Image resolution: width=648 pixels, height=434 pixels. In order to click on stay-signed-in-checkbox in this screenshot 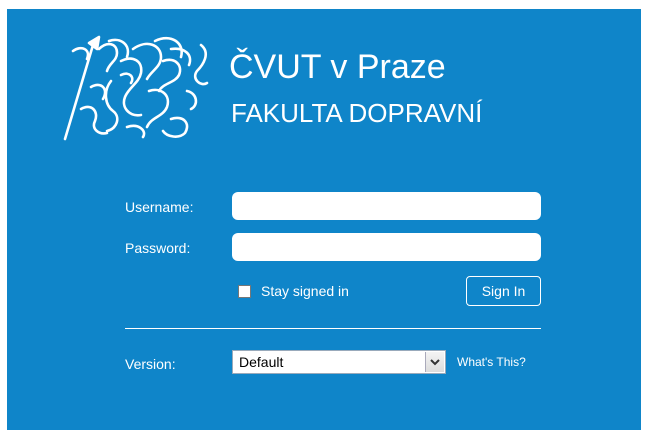, I will do `click(244, 291)`.